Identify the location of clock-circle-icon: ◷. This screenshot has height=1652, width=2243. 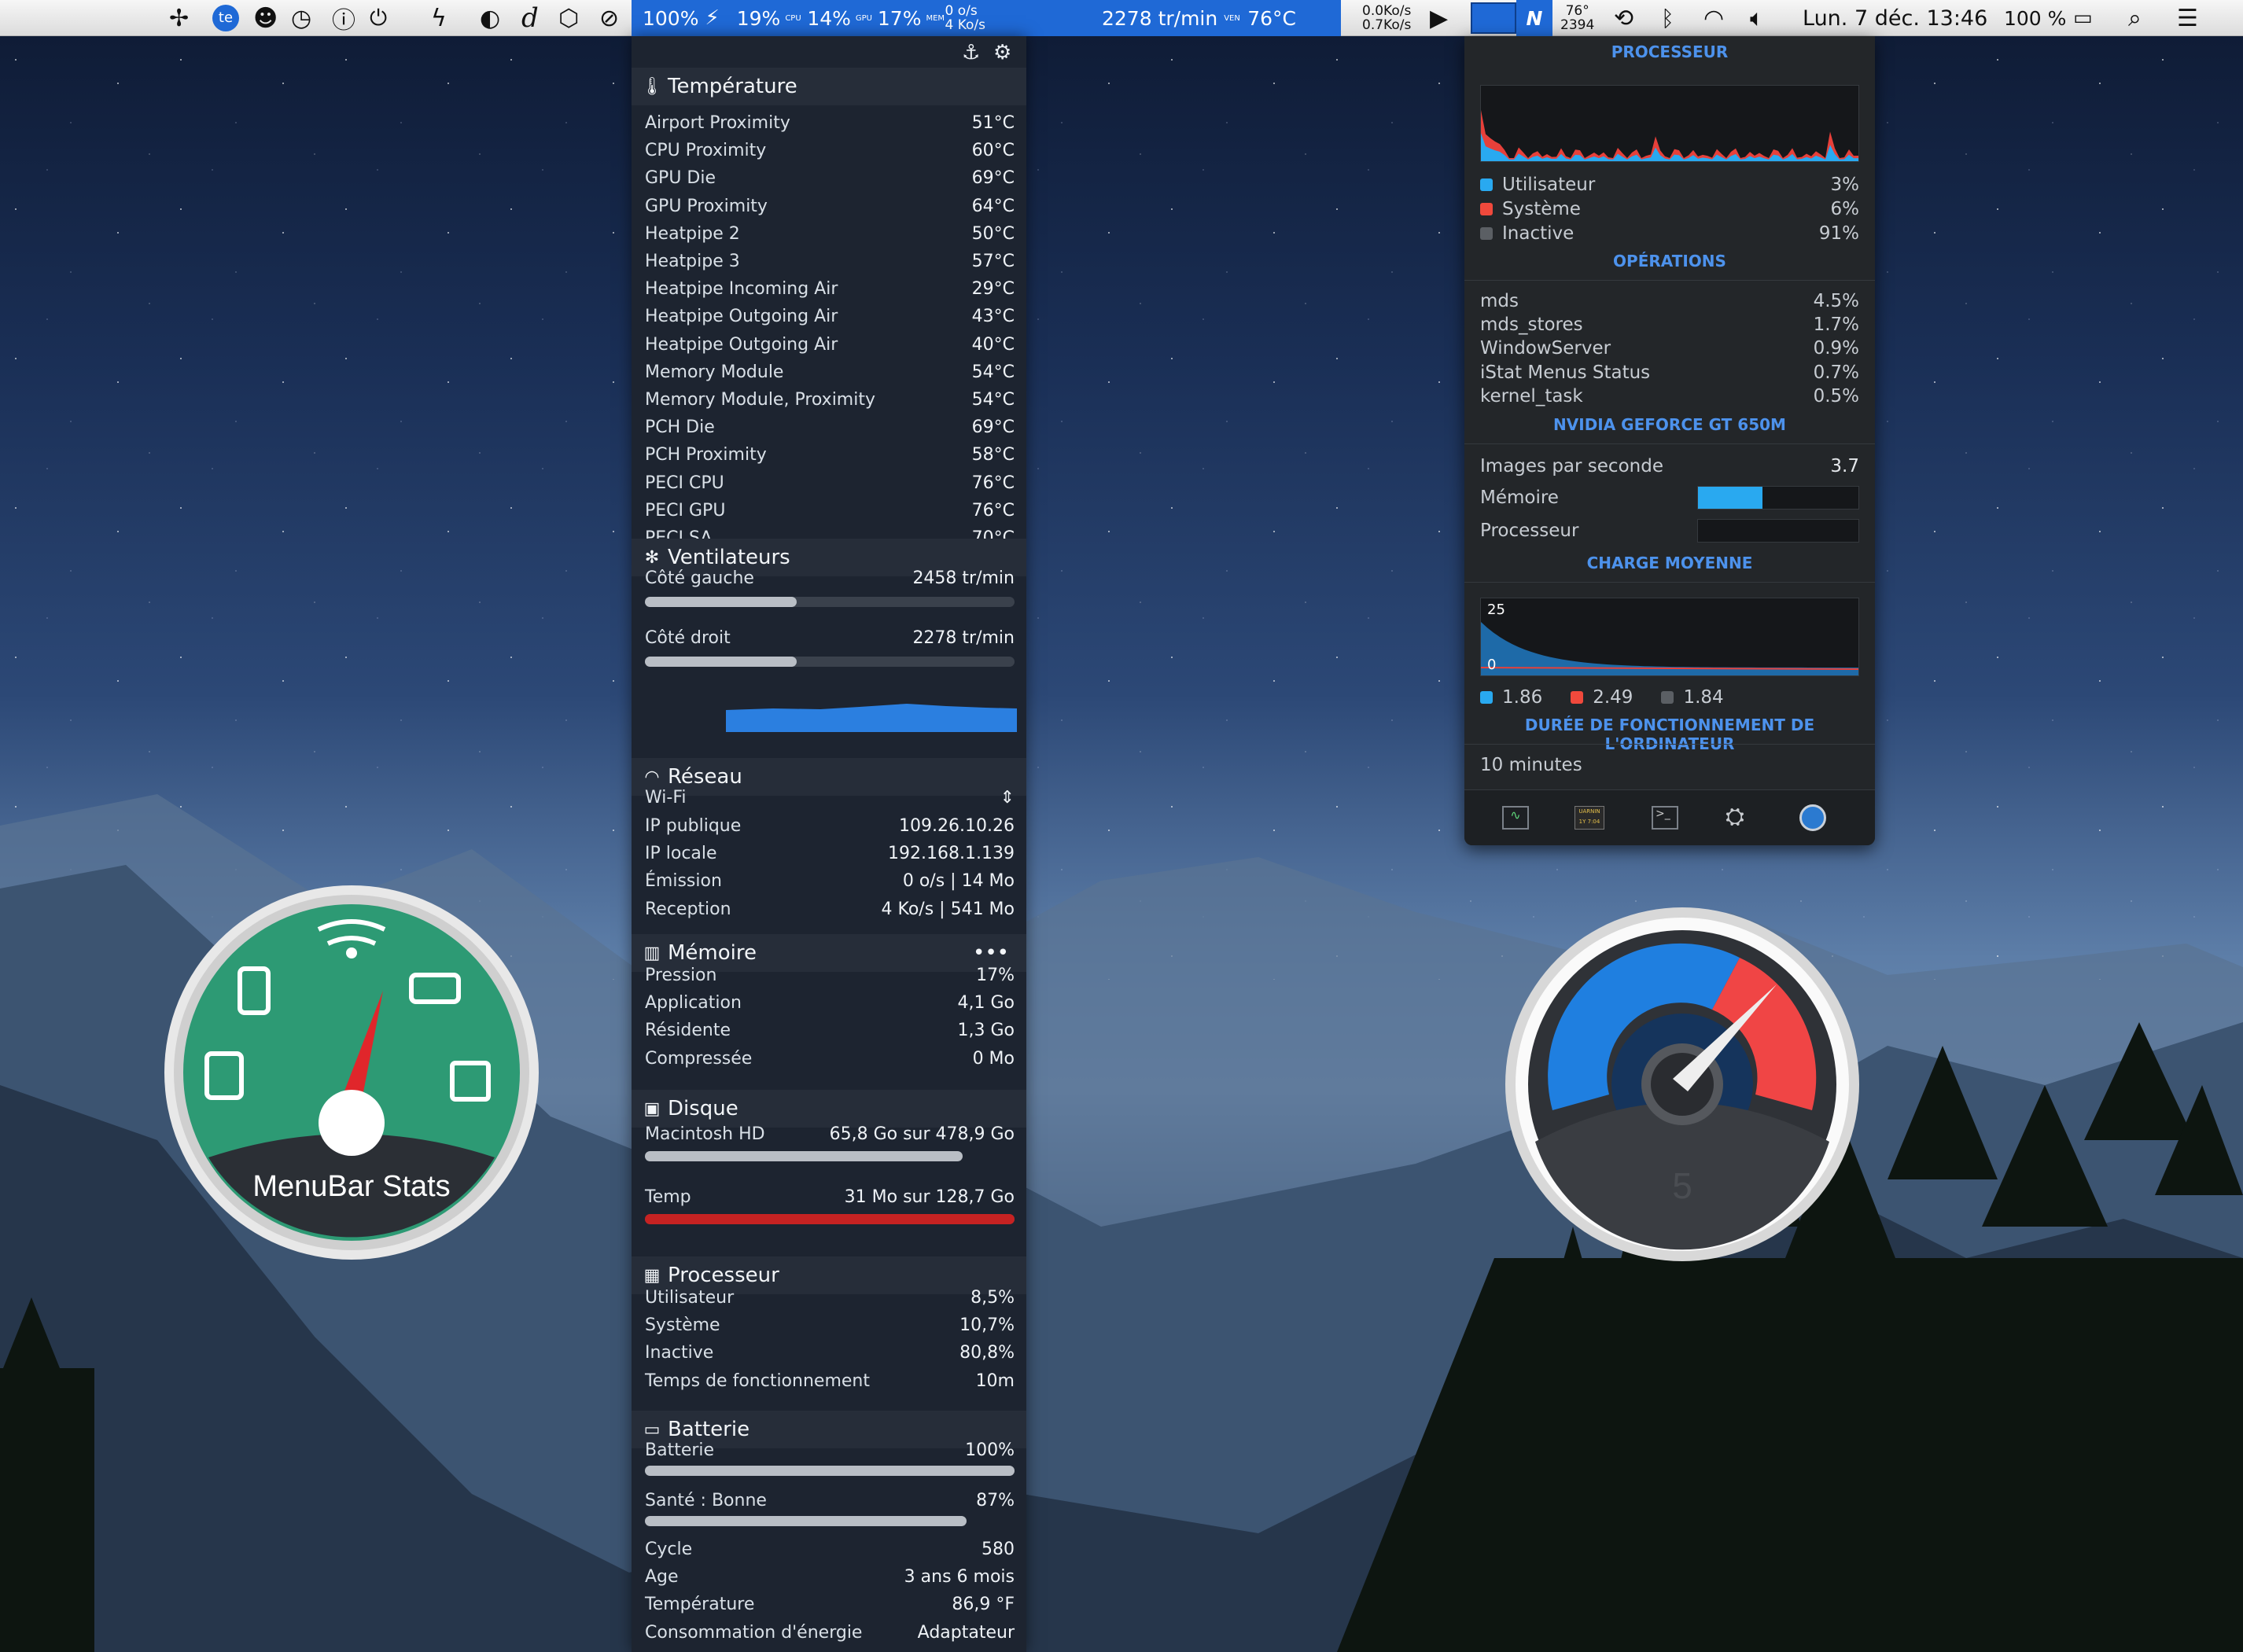
(301, 18).